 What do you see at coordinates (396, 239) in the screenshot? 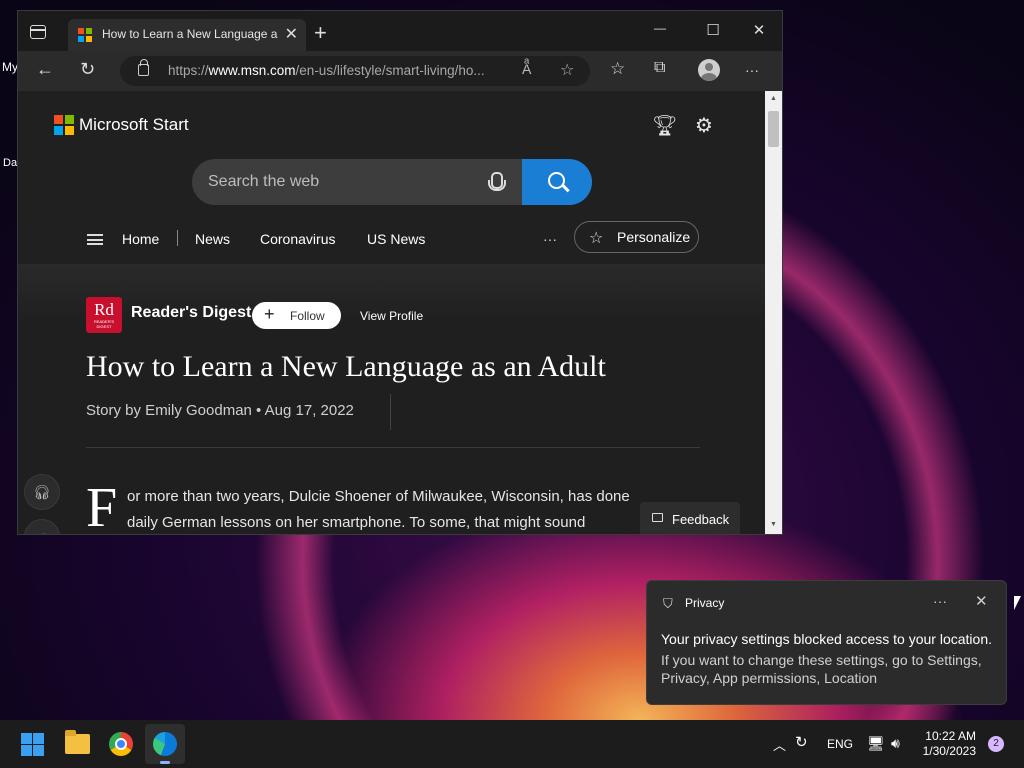
I see `nav-item-us-news: US News` at bounding box center [396, 239].